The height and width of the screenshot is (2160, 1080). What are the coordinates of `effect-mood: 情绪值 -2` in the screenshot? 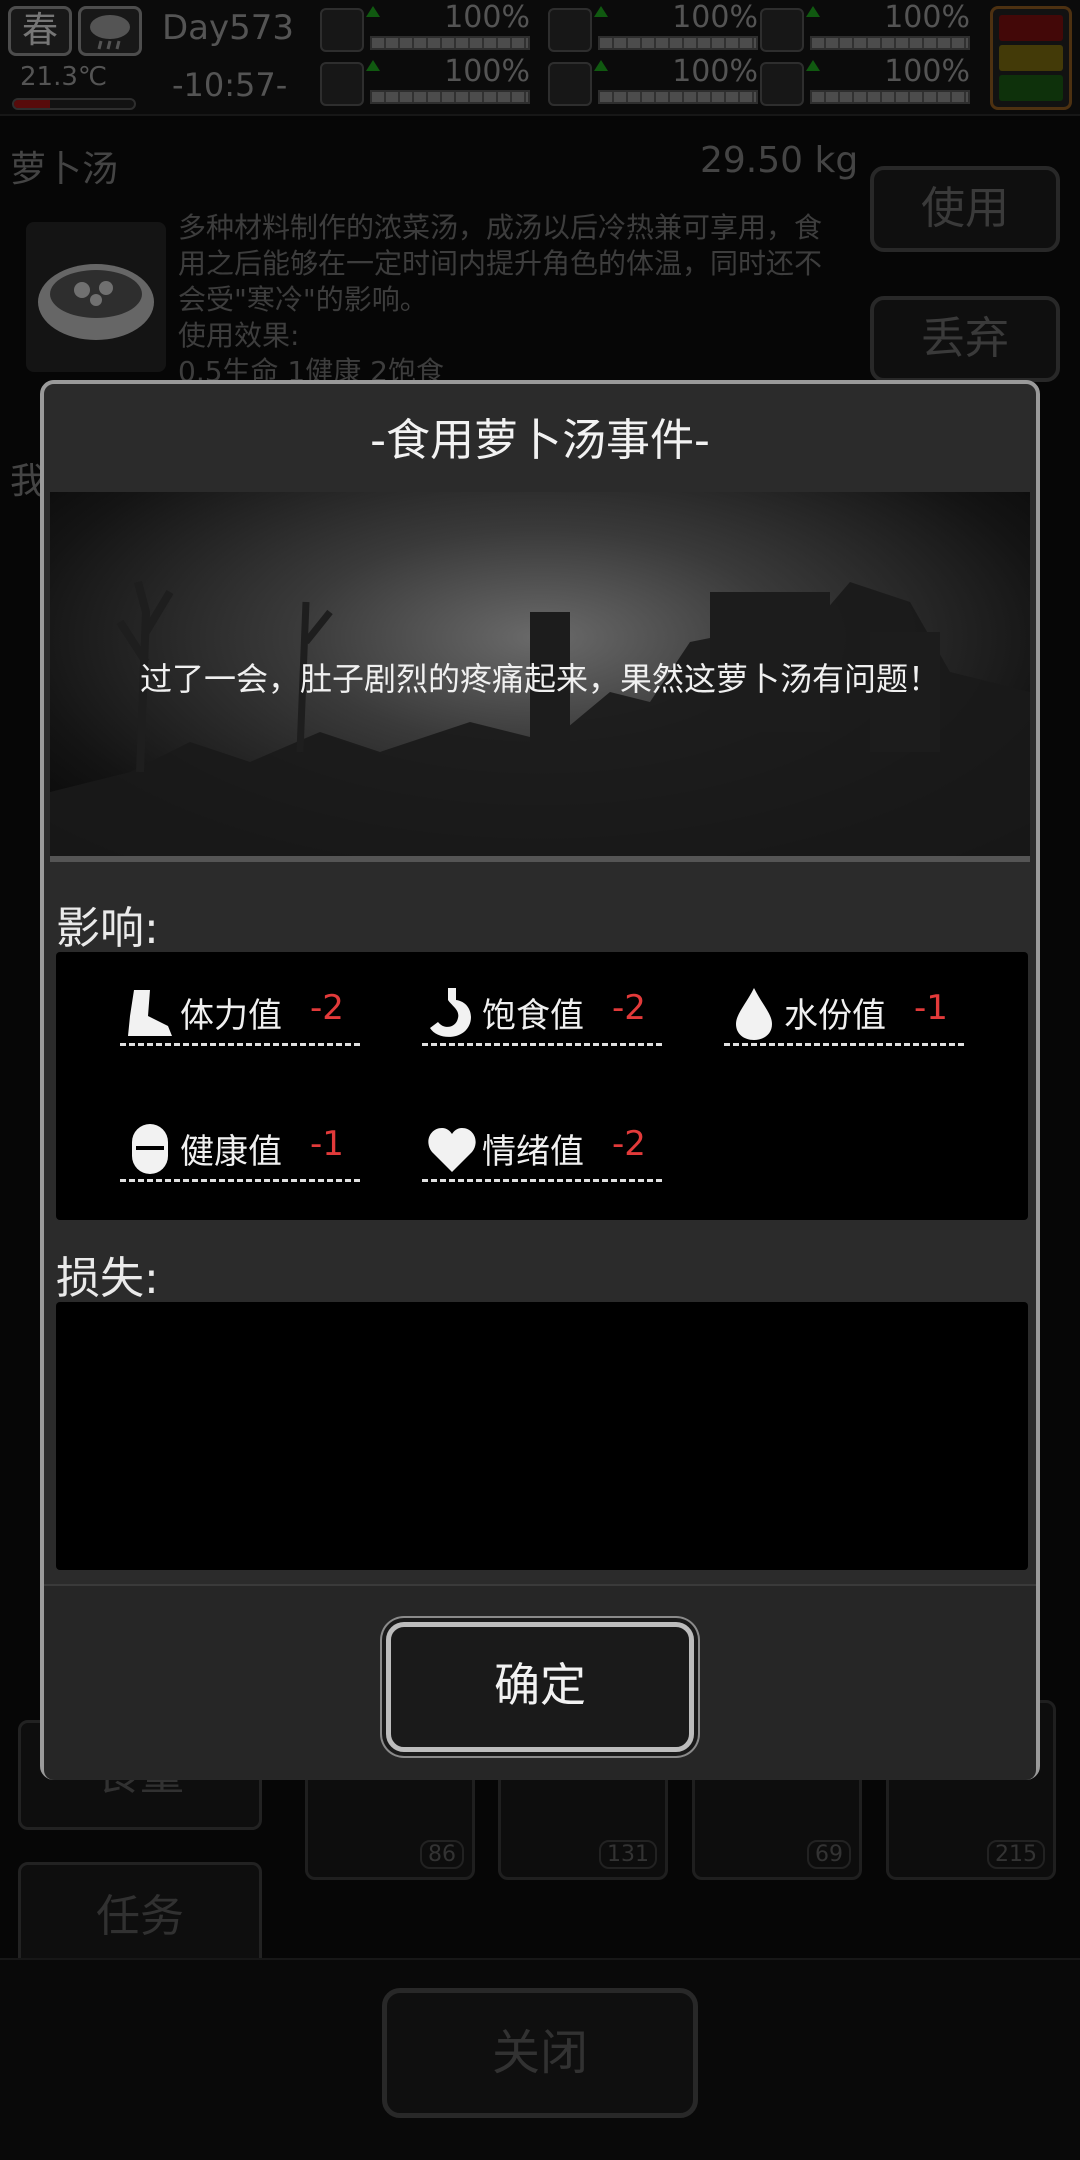 It's located at (542, 1150).